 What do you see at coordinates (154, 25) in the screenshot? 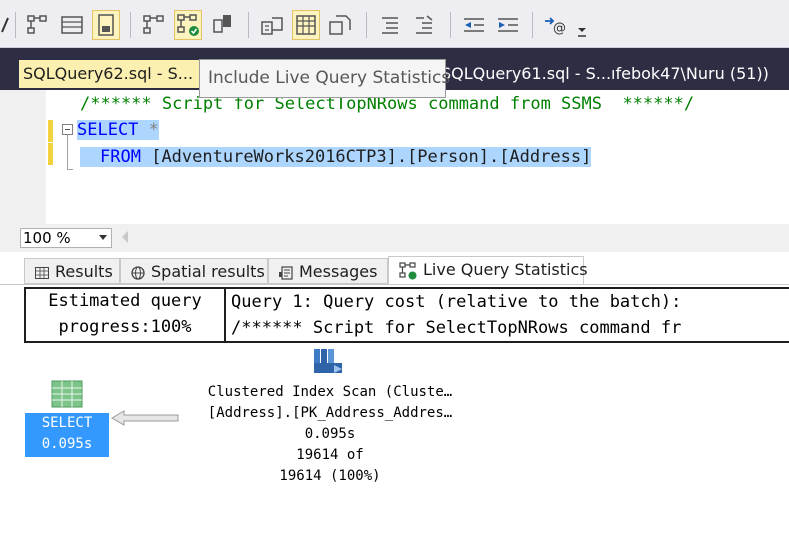
I see `query-options-icon` at bounding box center [154, 25].